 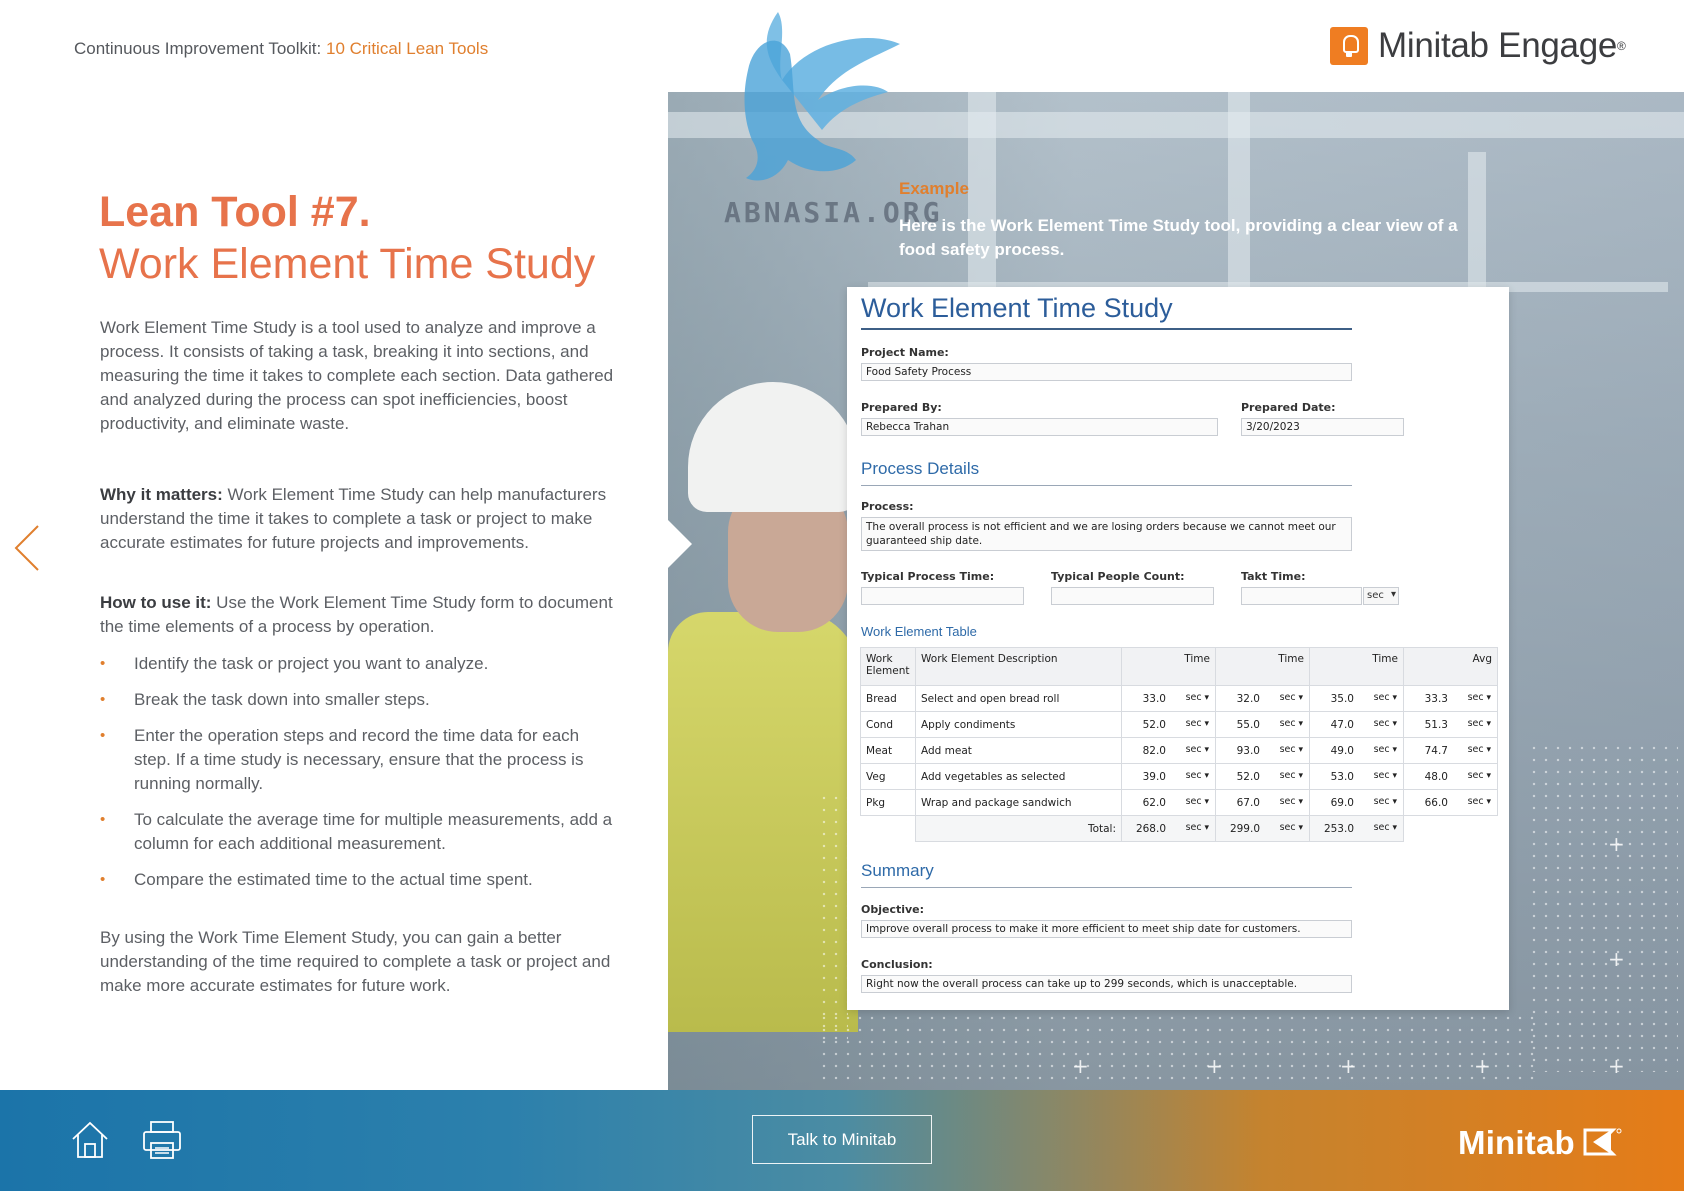 I want to click on minitab-logo-mark-icon, so click(x=1602, y=1142).